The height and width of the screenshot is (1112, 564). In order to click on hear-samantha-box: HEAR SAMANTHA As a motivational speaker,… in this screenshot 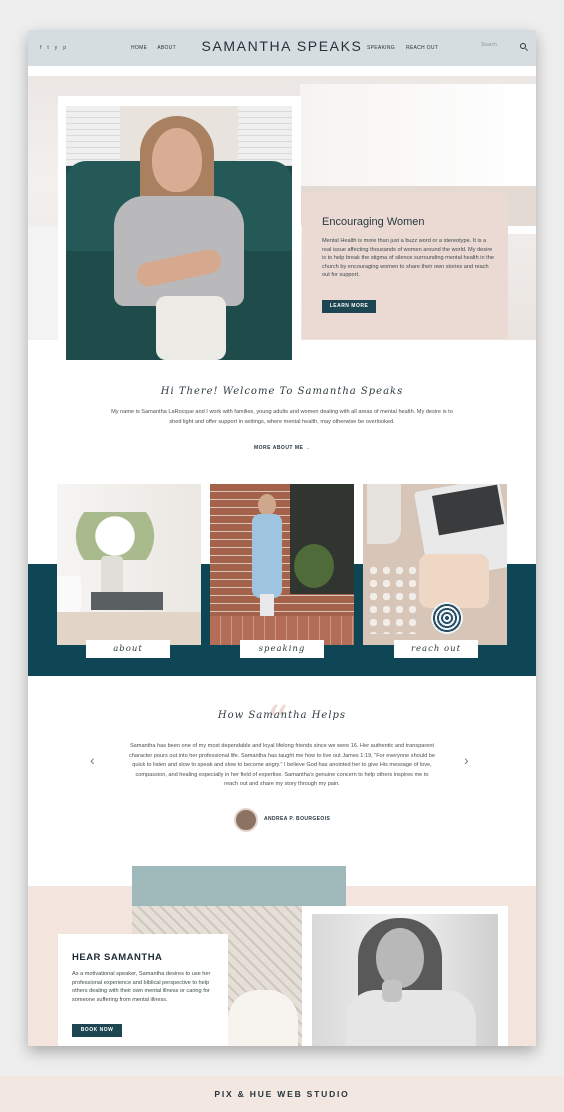, I will do `click(143, 990)`.